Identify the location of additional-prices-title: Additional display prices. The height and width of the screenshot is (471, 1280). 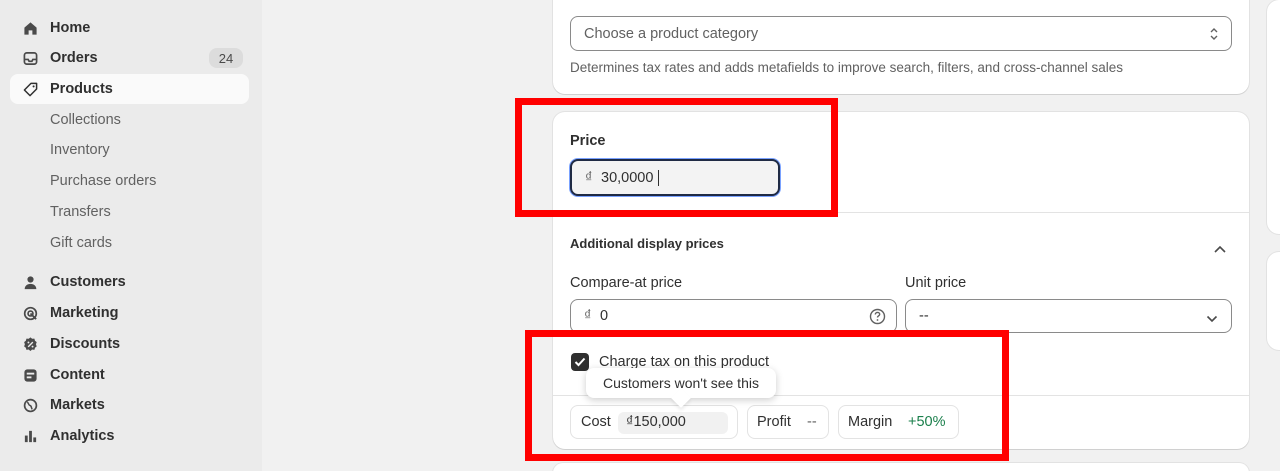
(647, 243).